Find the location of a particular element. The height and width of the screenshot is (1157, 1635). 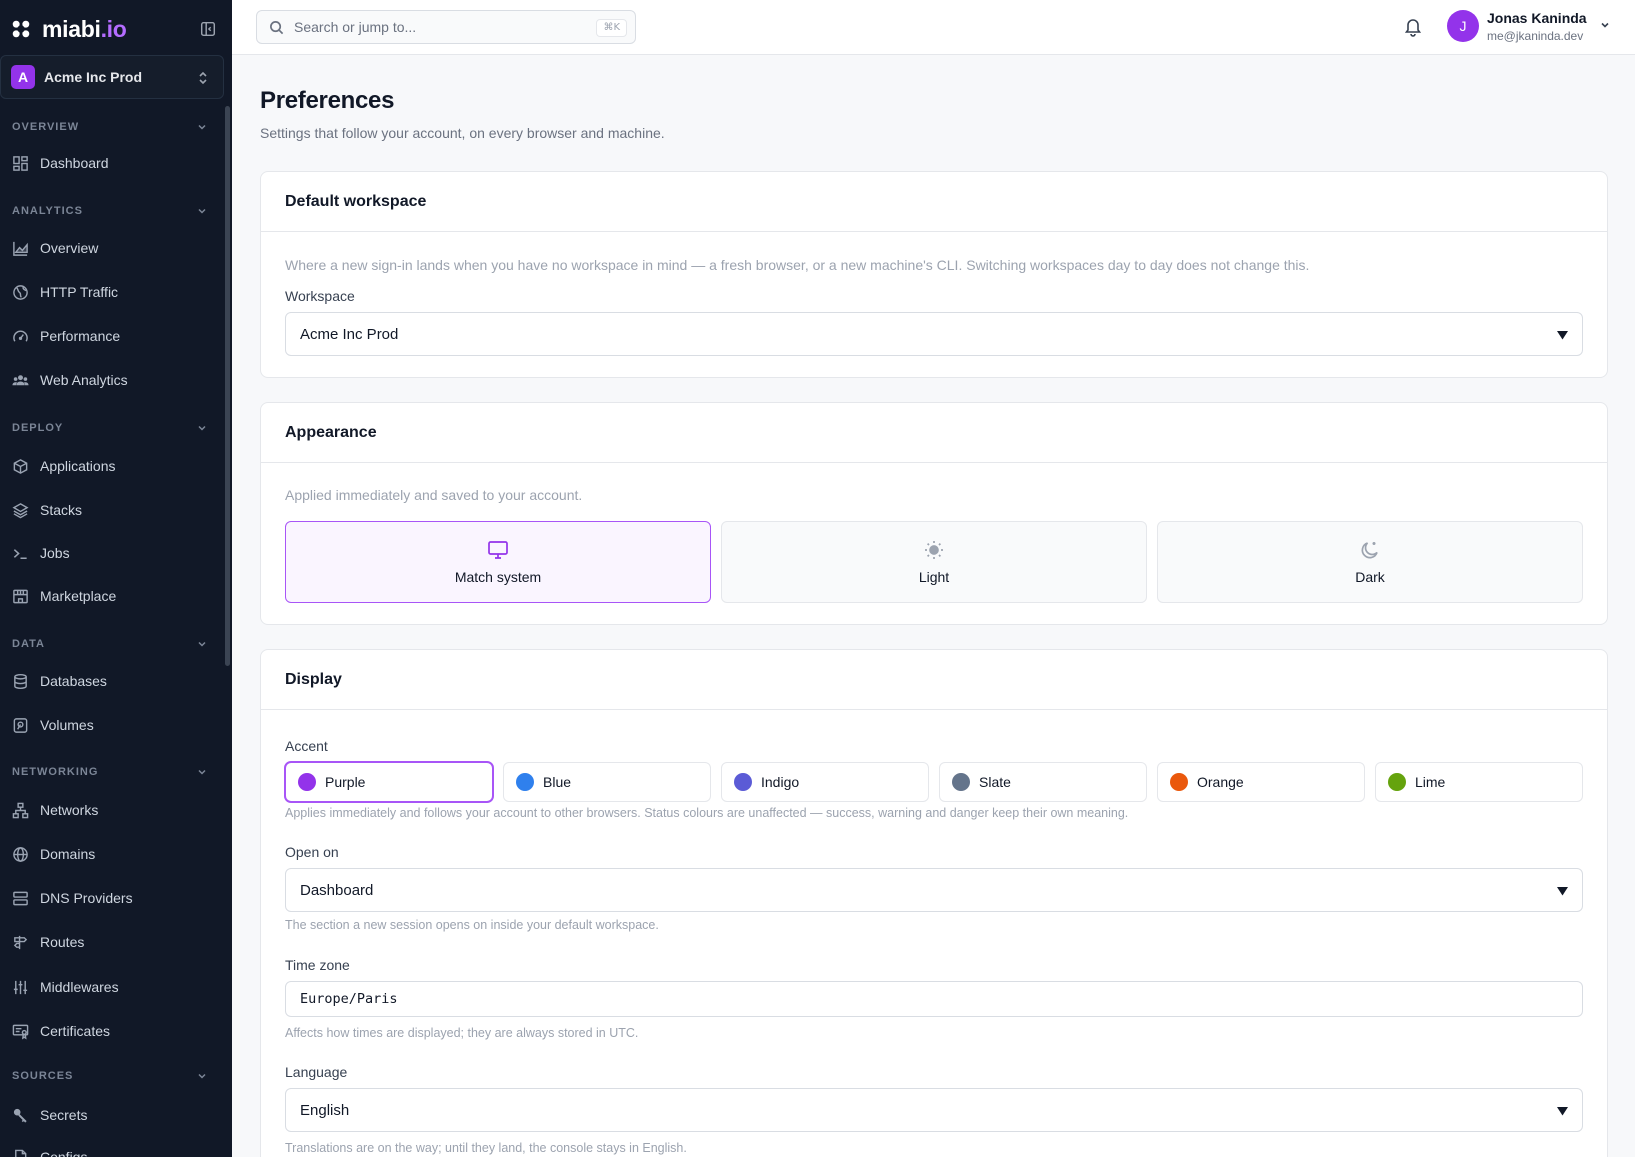

hard-drive-icon is located at coordinates (20, 725).